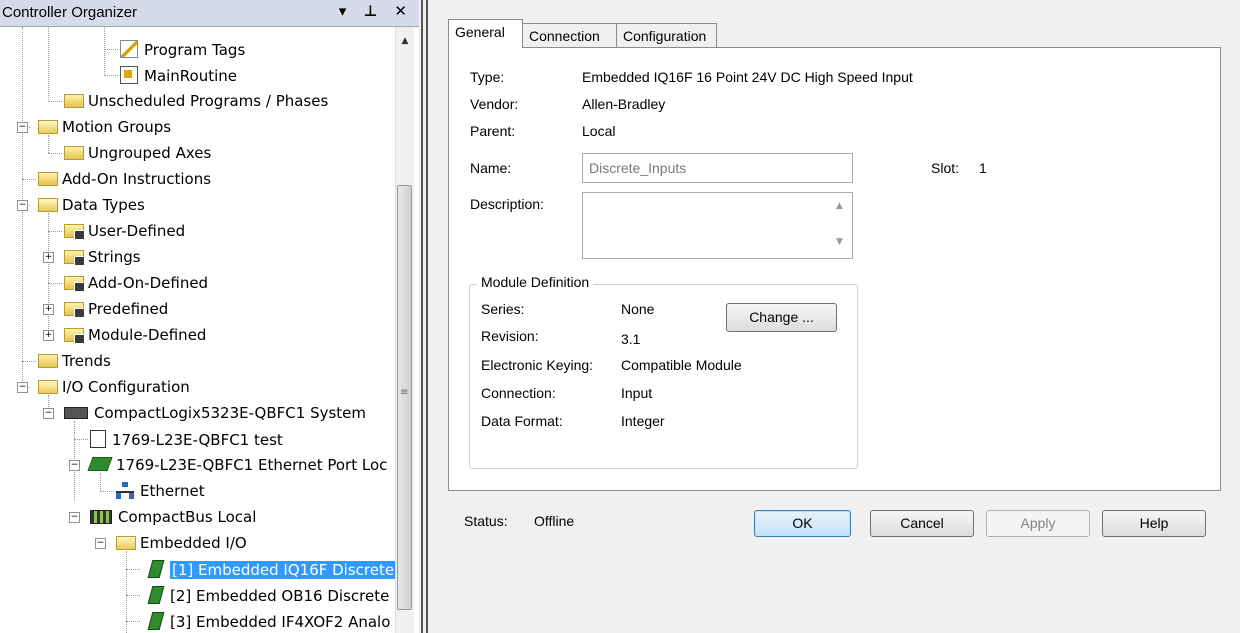 The width and height of the screenshot is (1240, 633). What do you see at coordinates (376, 11) in the screenshot?
I see `organizer-window-buttons: ▾ ⊥ ✕` at bounding box center [376, 11].